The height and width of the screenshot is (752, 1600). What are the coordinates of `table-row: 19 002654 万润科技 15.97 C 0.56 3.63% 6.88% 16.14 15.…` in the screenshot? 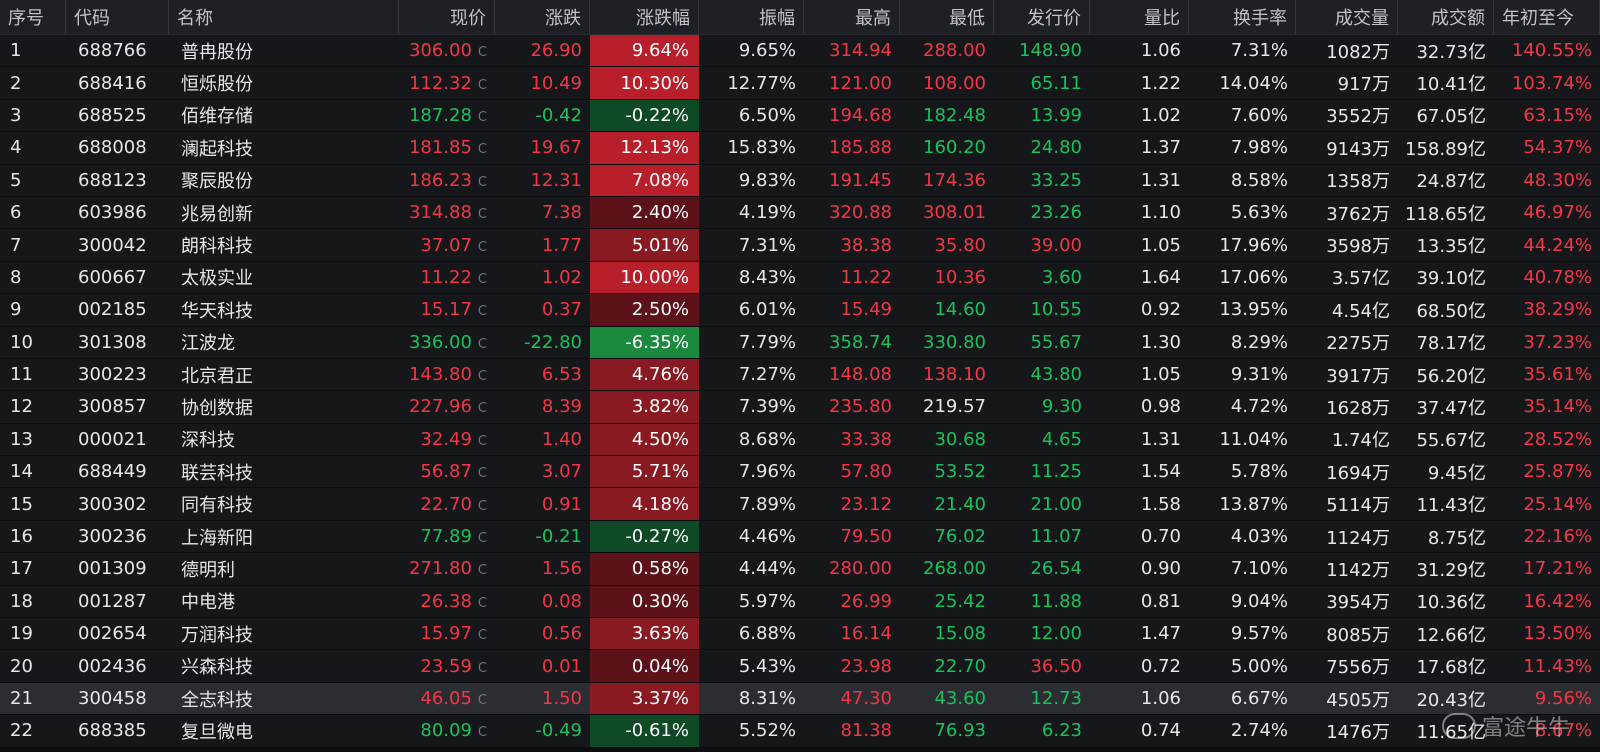 It's located at (800, 634).